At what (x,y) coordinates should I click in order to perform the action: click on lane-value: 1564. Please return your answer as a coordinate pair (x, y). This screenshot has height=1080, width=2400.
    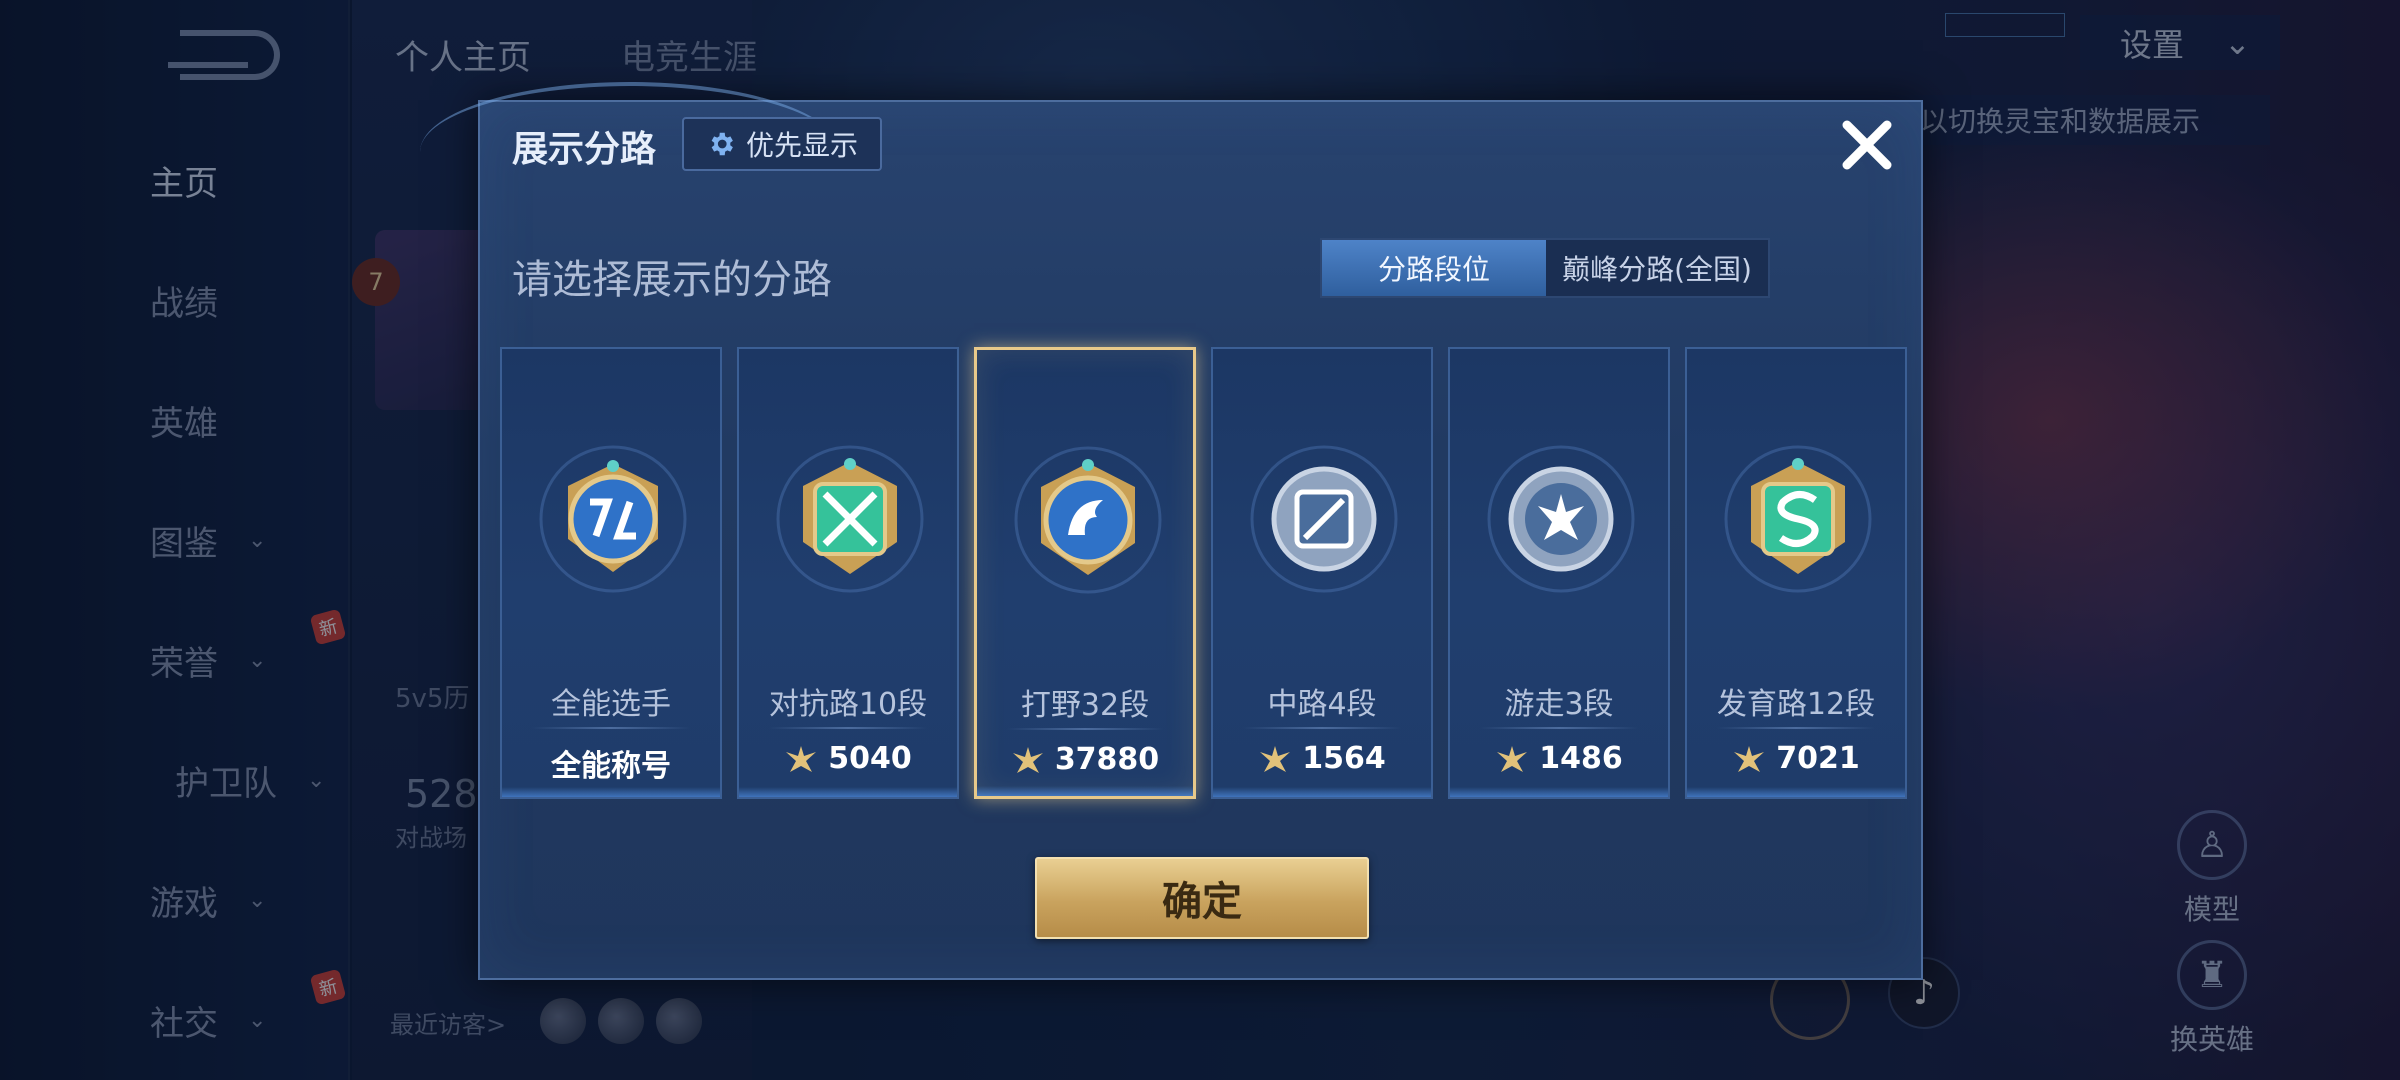
    Looking at the image, I should click on (1322, 758).